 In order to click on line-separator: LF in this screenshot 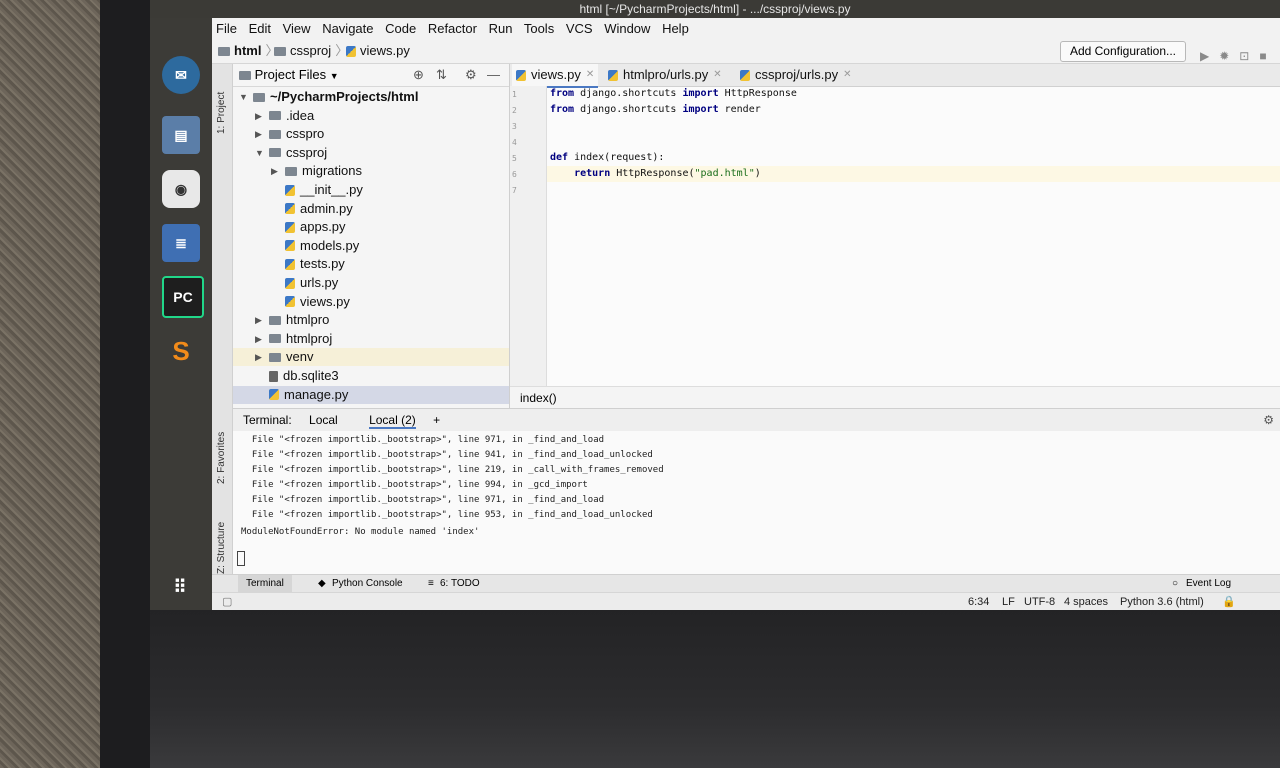, I will do `click(1008, 601)`.